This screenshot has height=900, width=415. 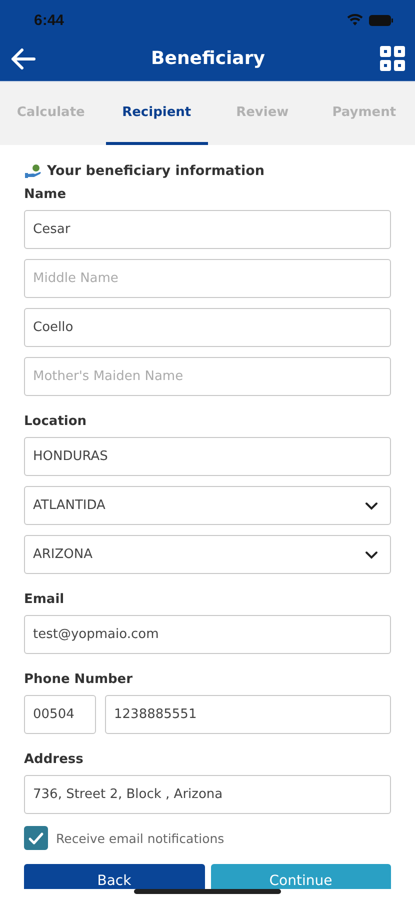 What do you see at coordinates (207, 634) in the screenshot?
I see `input-field: test@yopmaio.com` at bounding box center [207, 634].